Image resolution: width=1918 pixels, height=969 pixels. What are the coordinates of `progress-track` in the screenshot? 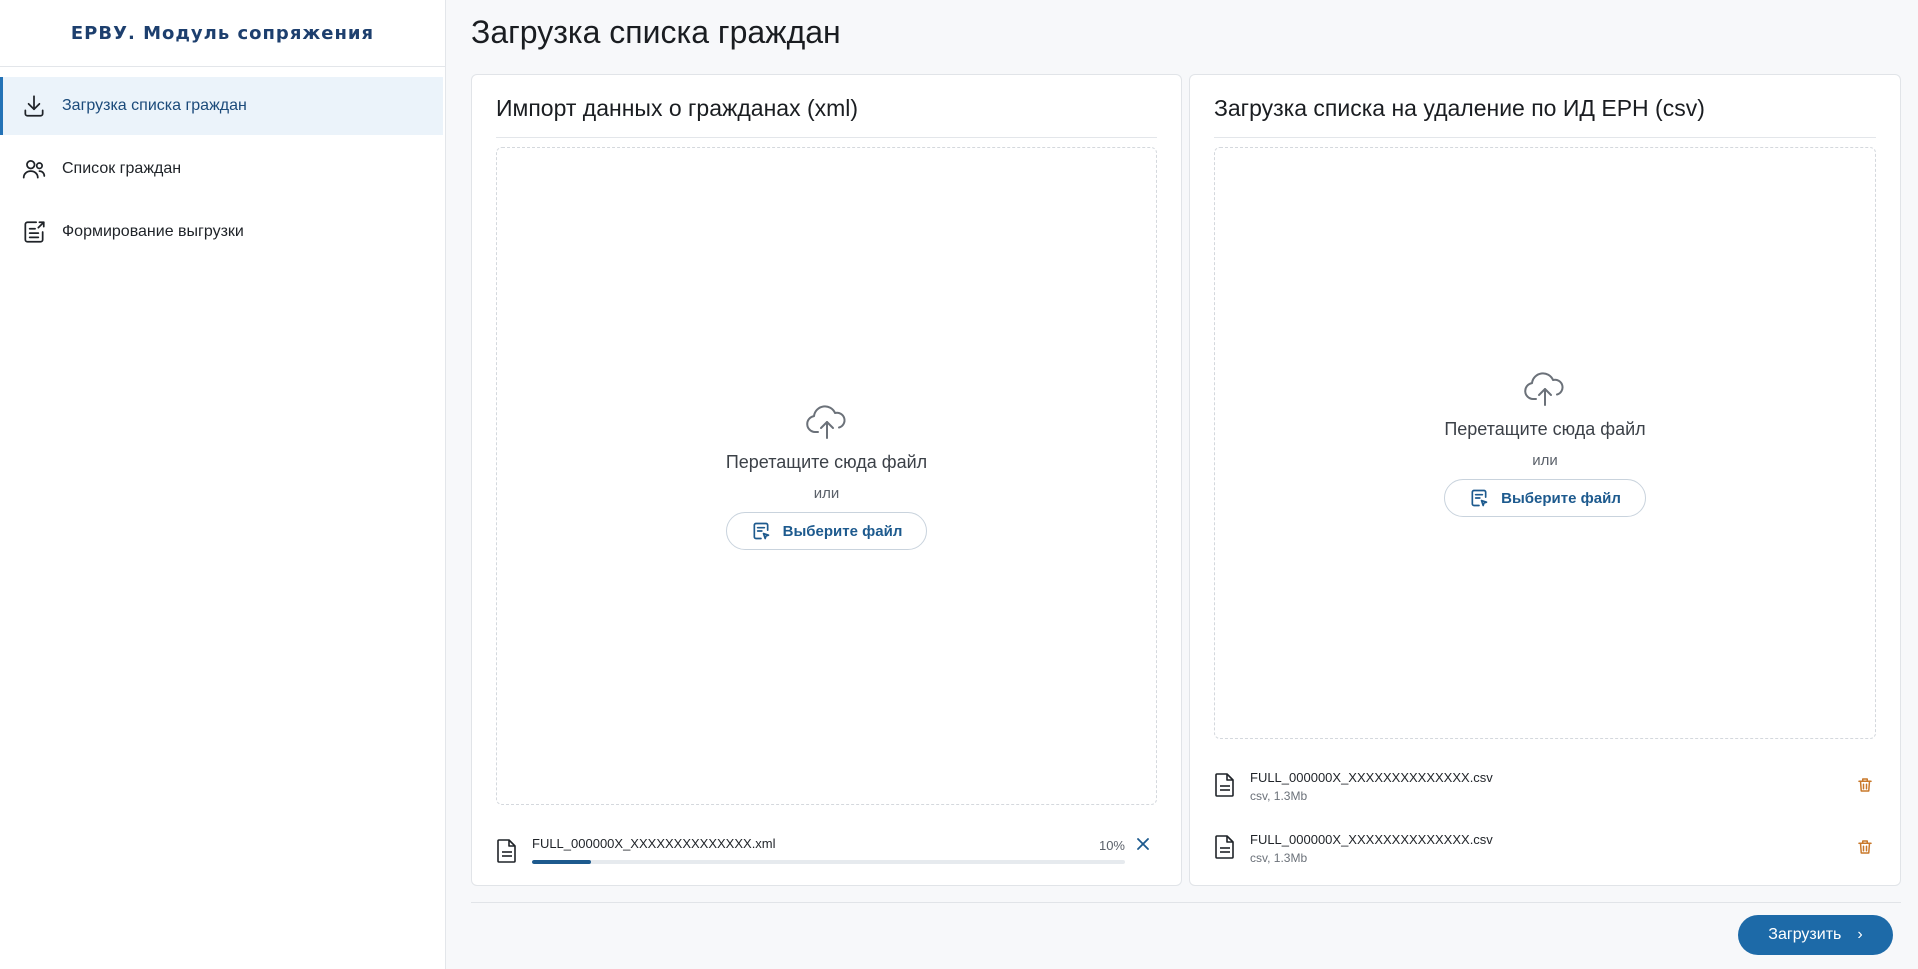 It's located at (828, 862).